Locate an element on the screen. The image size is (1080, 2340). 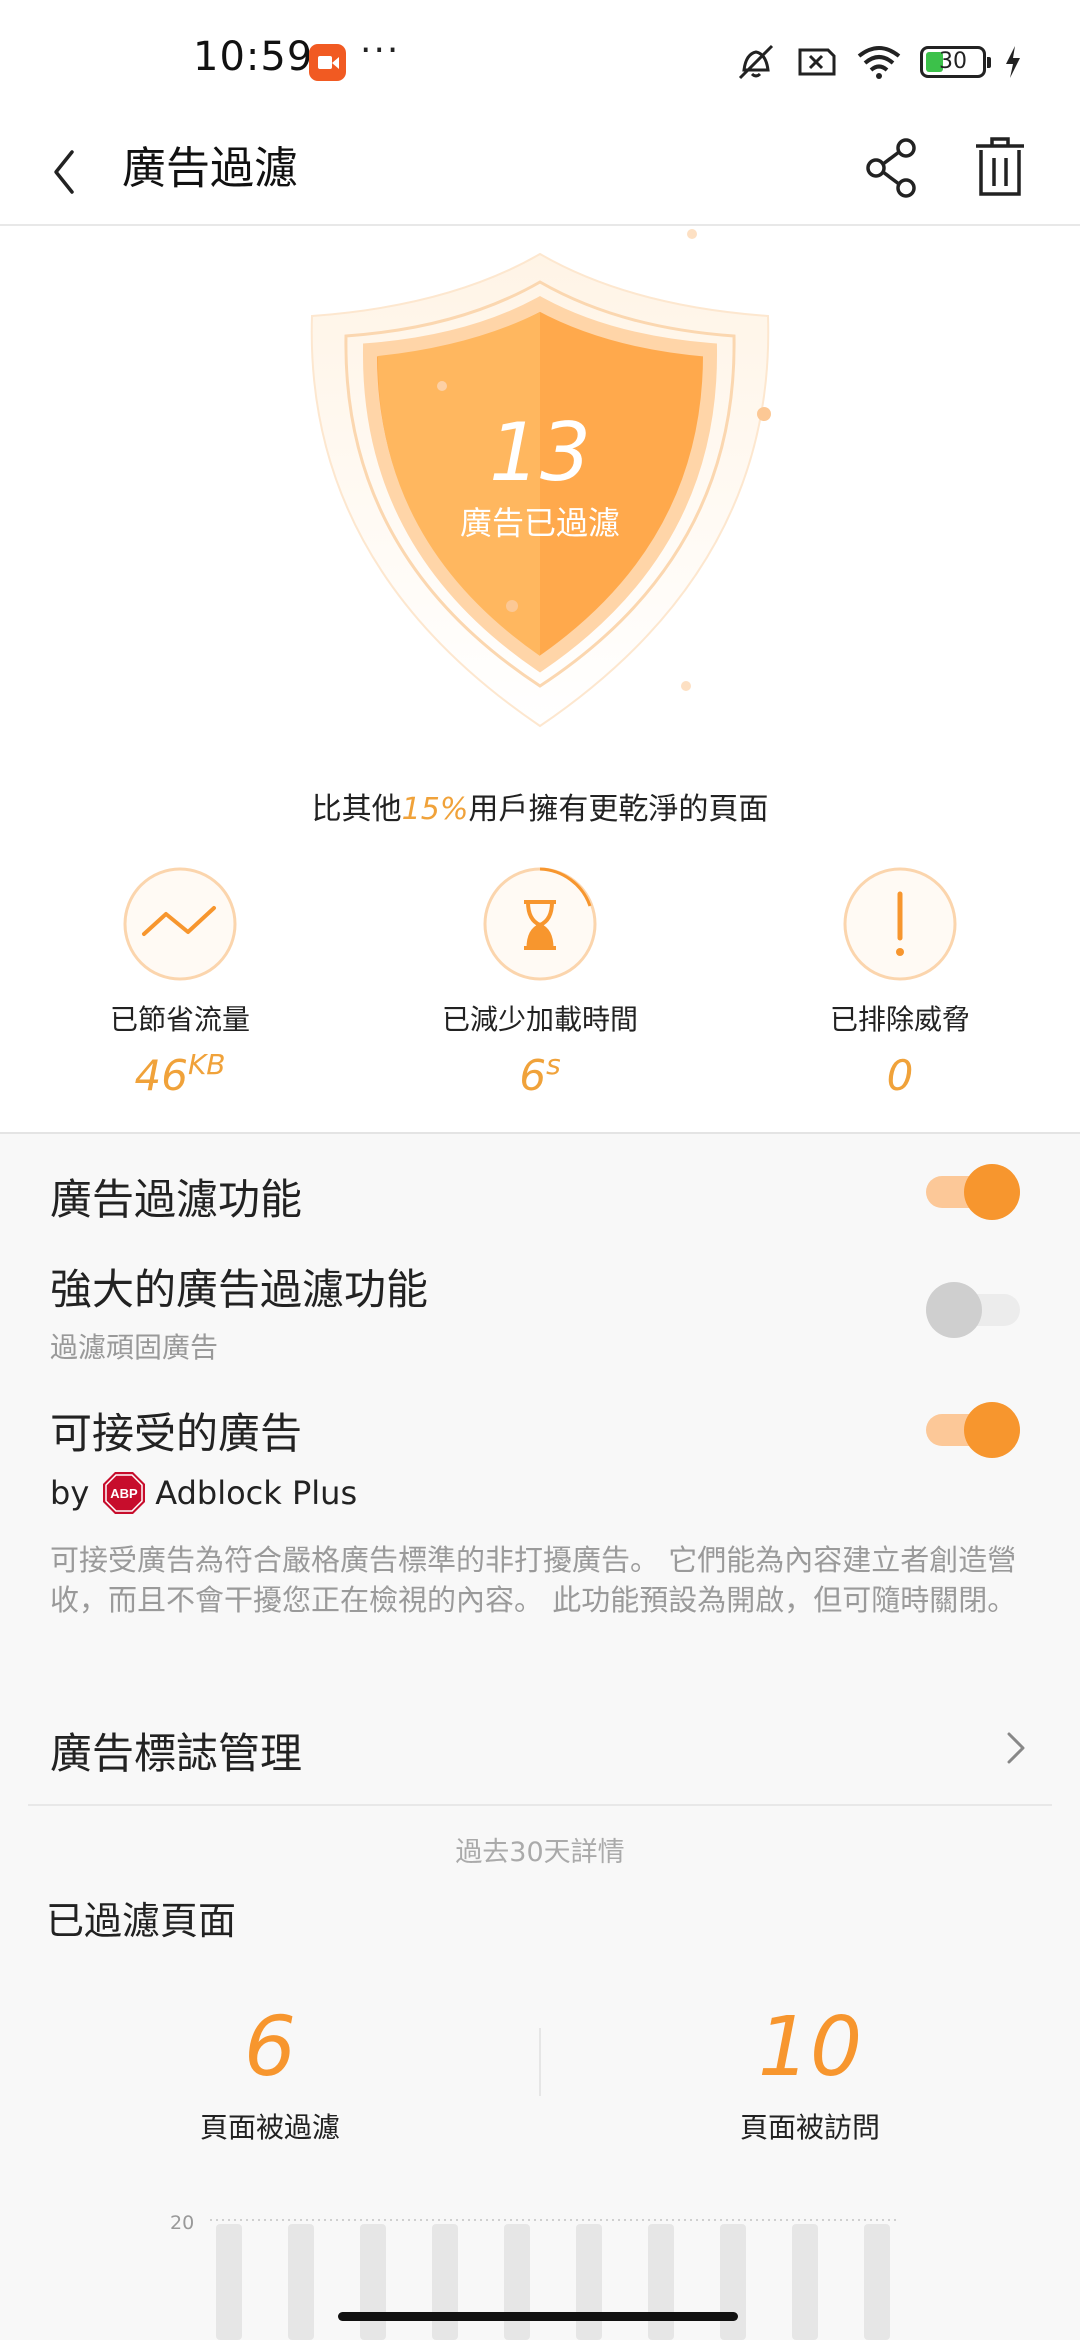
strong-filter-title: 強大的廣告過濾功能 is located at coordinates (239, 1289).